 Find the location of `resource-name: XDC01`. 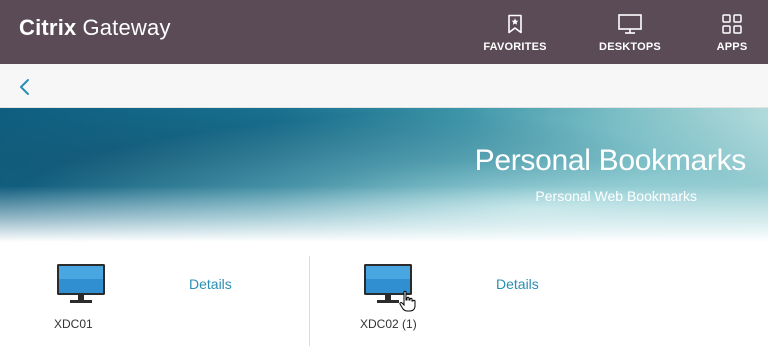

resource-name: XDC01 is located at coordinates (73, 324).